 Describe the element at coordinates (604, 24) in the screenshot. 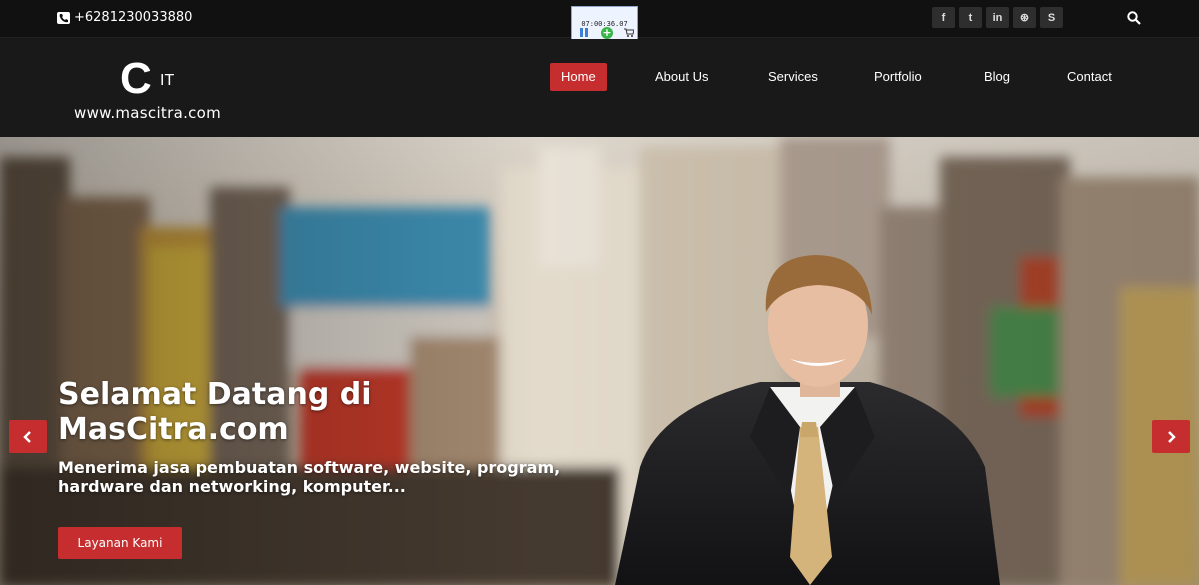

I see `download-widget: 07:00:36.07 +` at that location.